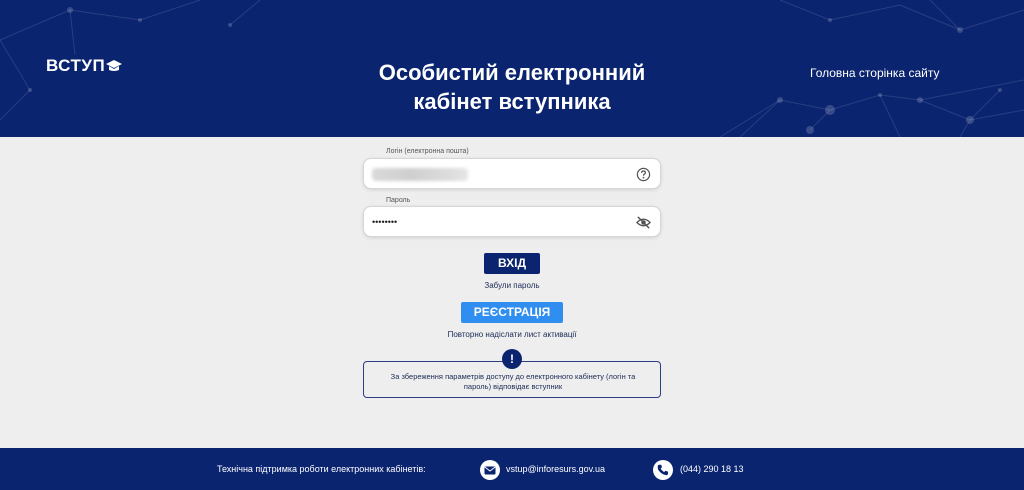 The image size is (1024, 490). What do you see at coordinates (114, 65) in the screenshot?
I see `graduation-cap-icon` at bounding box center [114, 65].